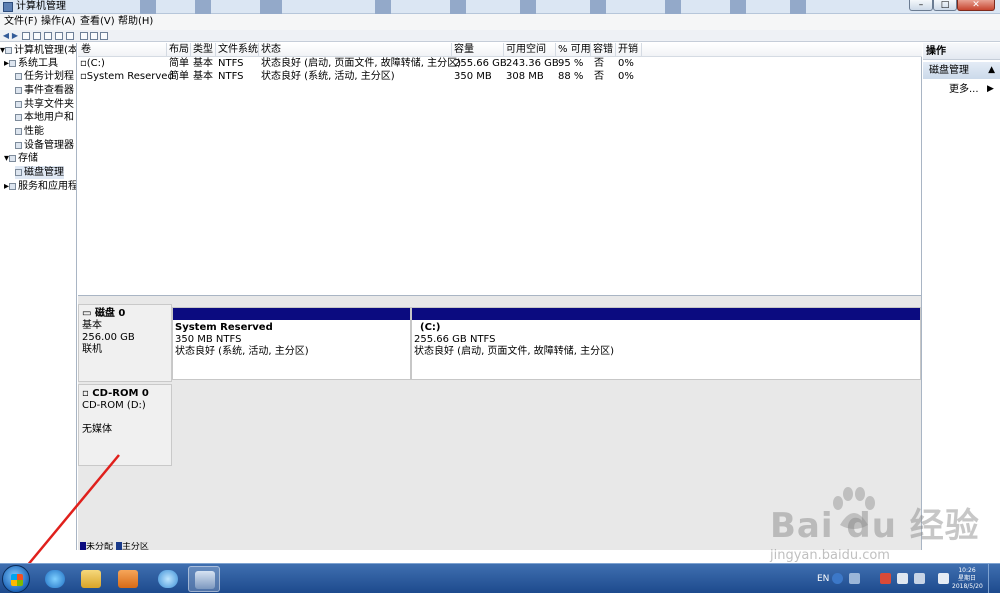  I want to click on tree-item-system-tools: ▸ 系统工具, so click(31, 63).